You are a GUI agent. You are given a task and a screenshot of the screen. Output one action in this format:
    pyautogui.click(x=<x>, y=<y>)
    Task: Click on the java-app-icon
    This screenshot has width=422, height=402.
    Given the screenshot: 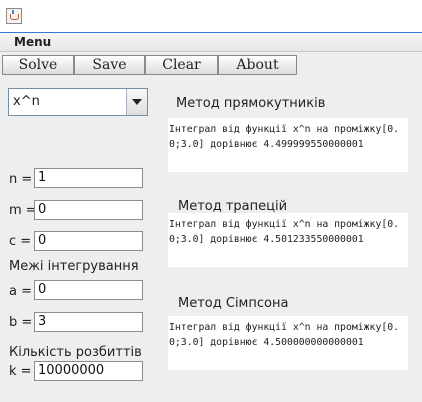 What is the action you would take?
    pyautogui.click(x=14, y=16)
    